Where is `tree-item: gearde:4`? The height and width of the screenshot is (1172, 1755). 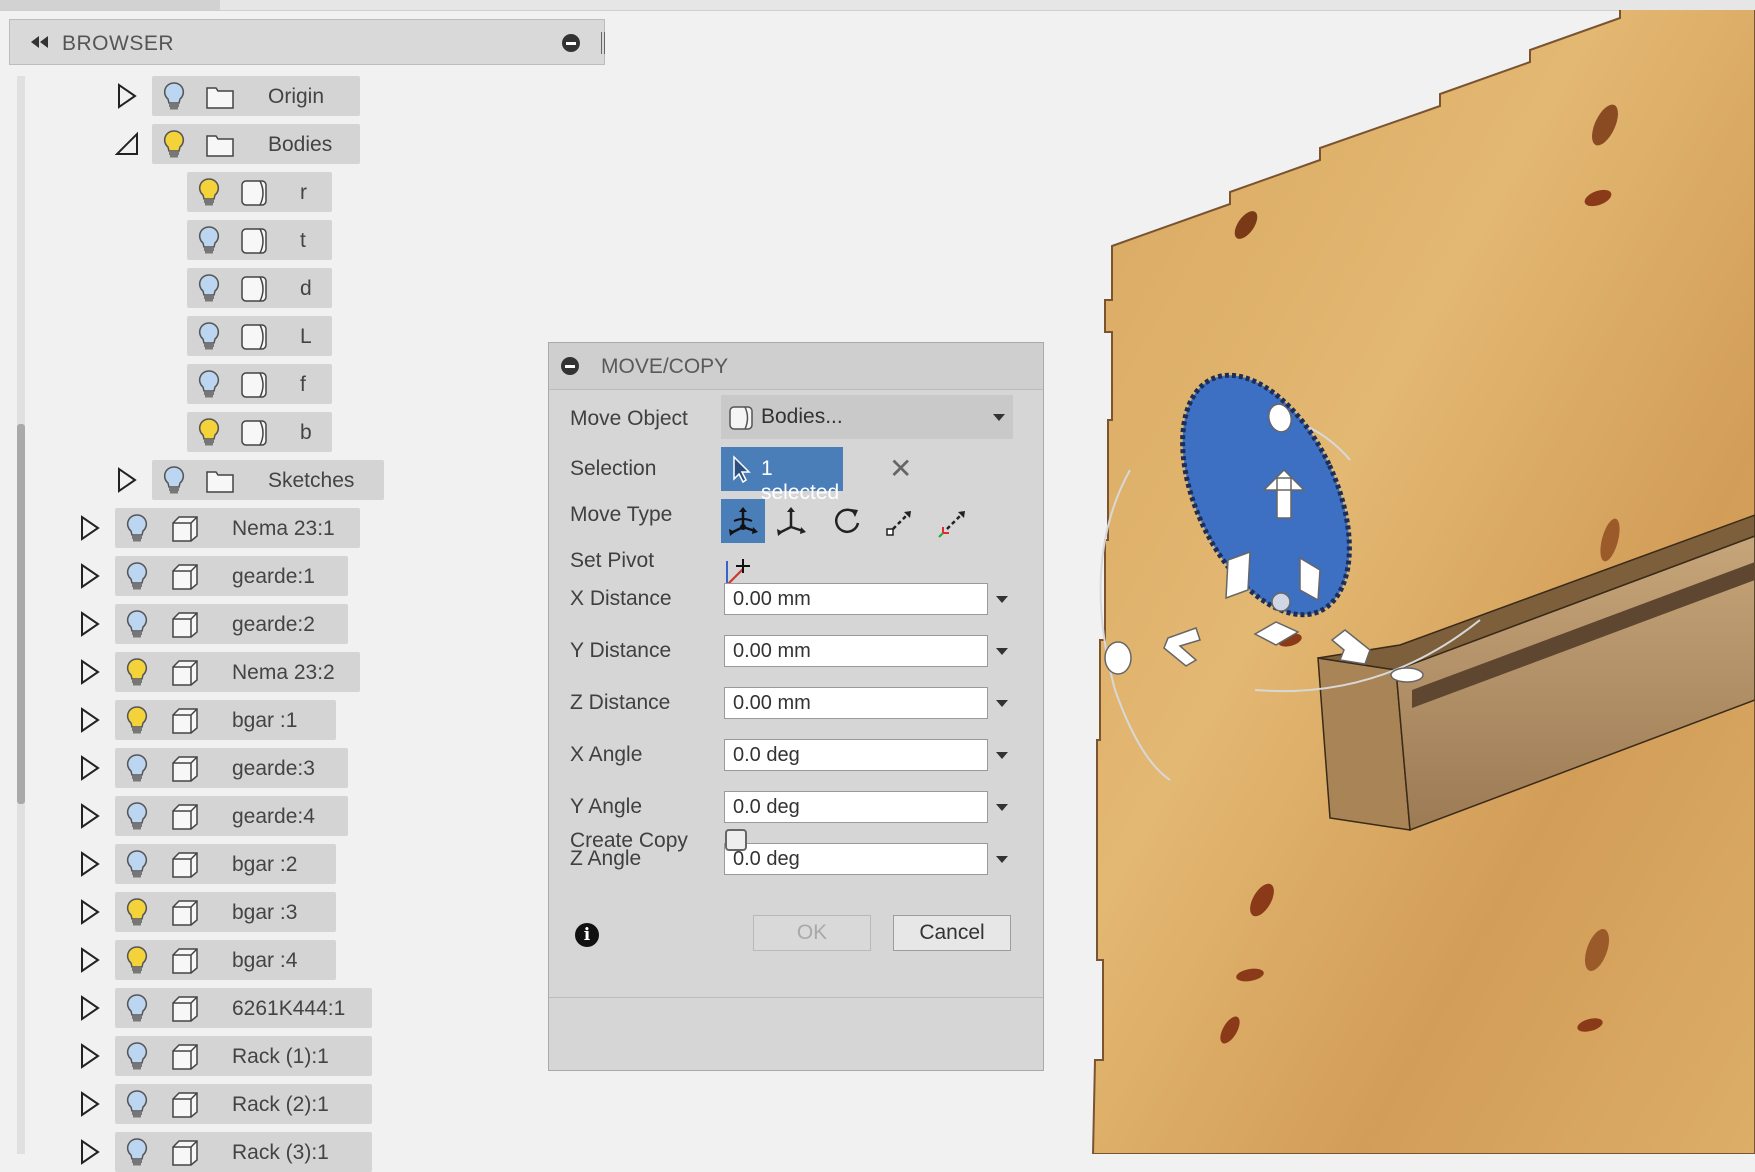 tree-item: gearde:4 is located at coordinates (300, 816).